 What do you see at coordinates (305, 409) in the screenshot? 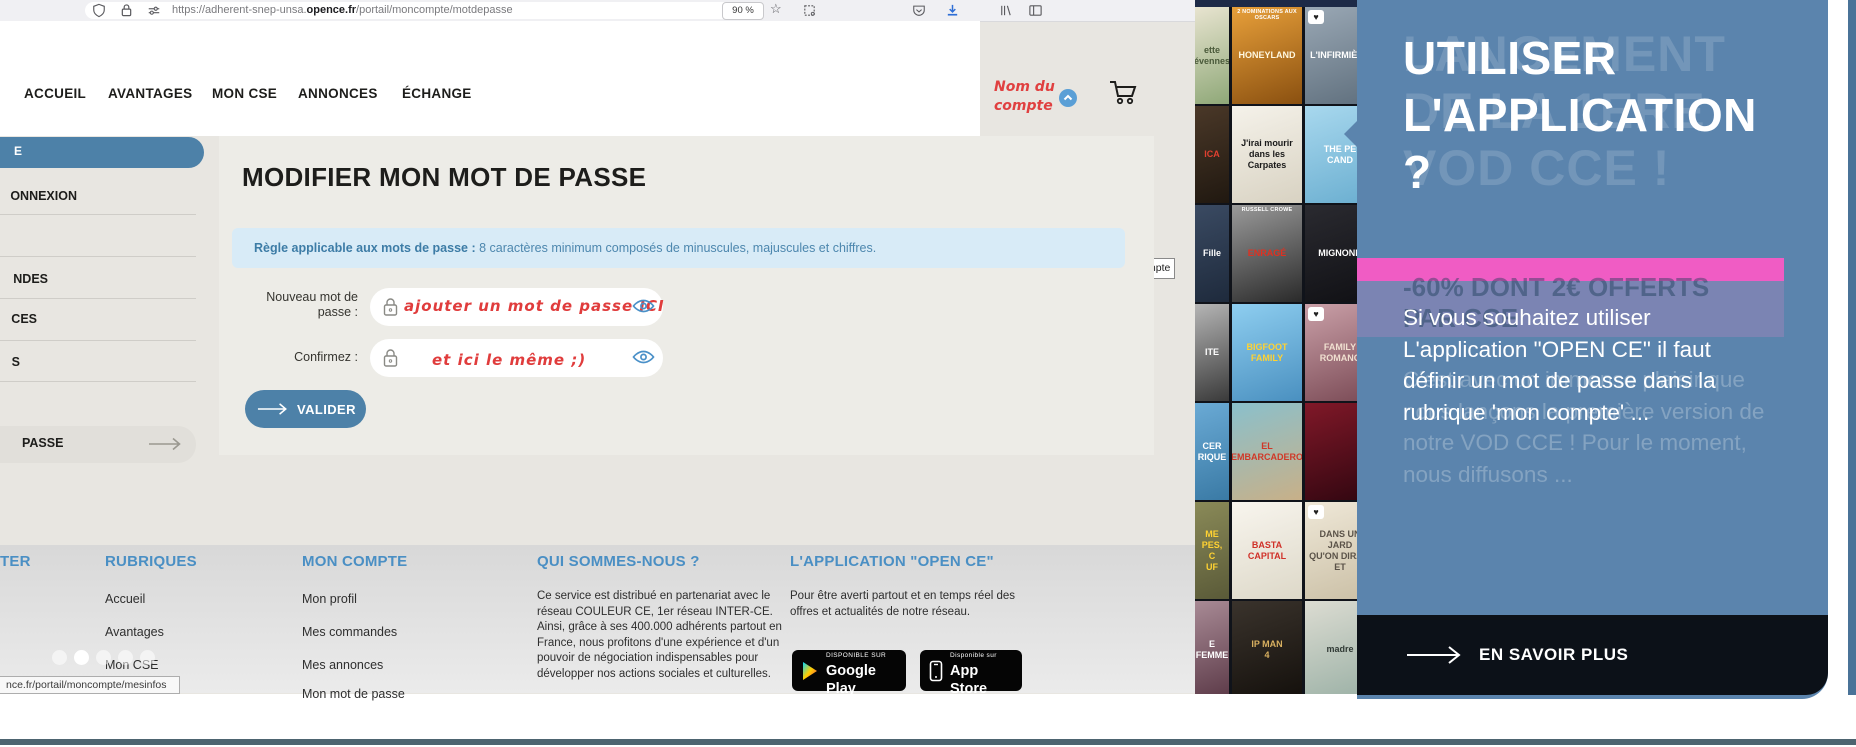
I see `valider-button: VALIDER` at bounding box center [305, 409].